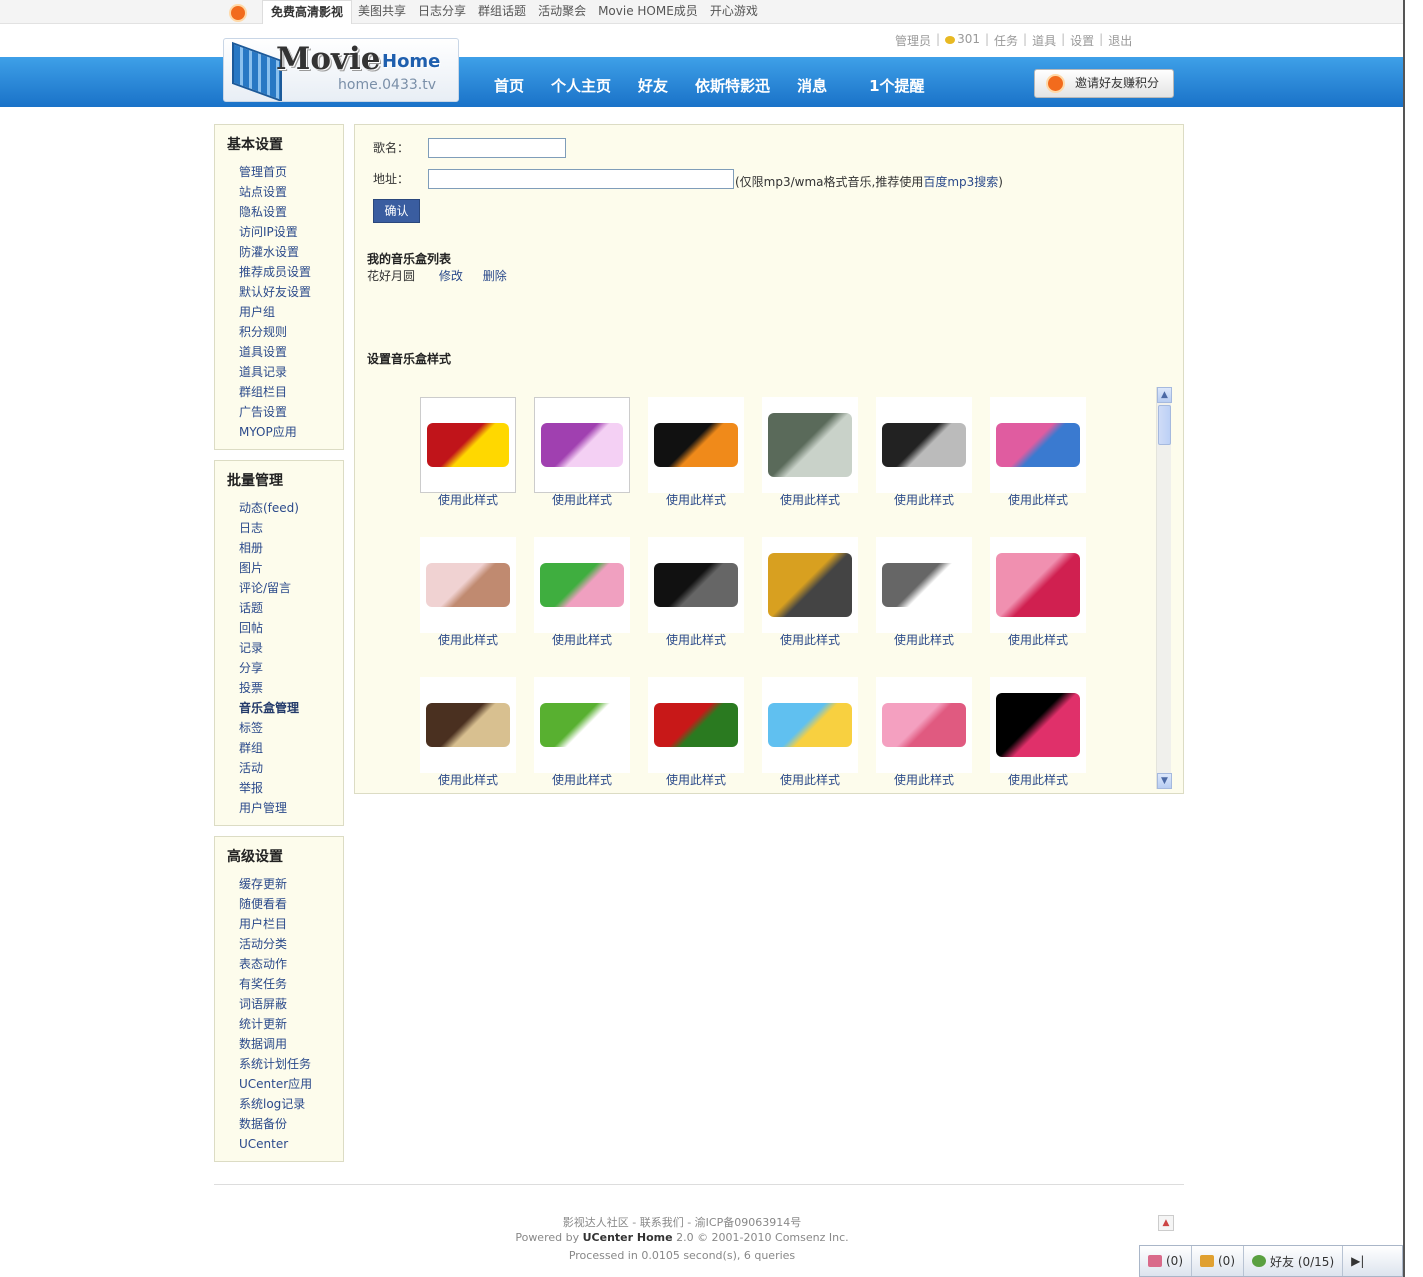  I want to click on sidebar-item: 音乐盒管理, so click(291, 708).